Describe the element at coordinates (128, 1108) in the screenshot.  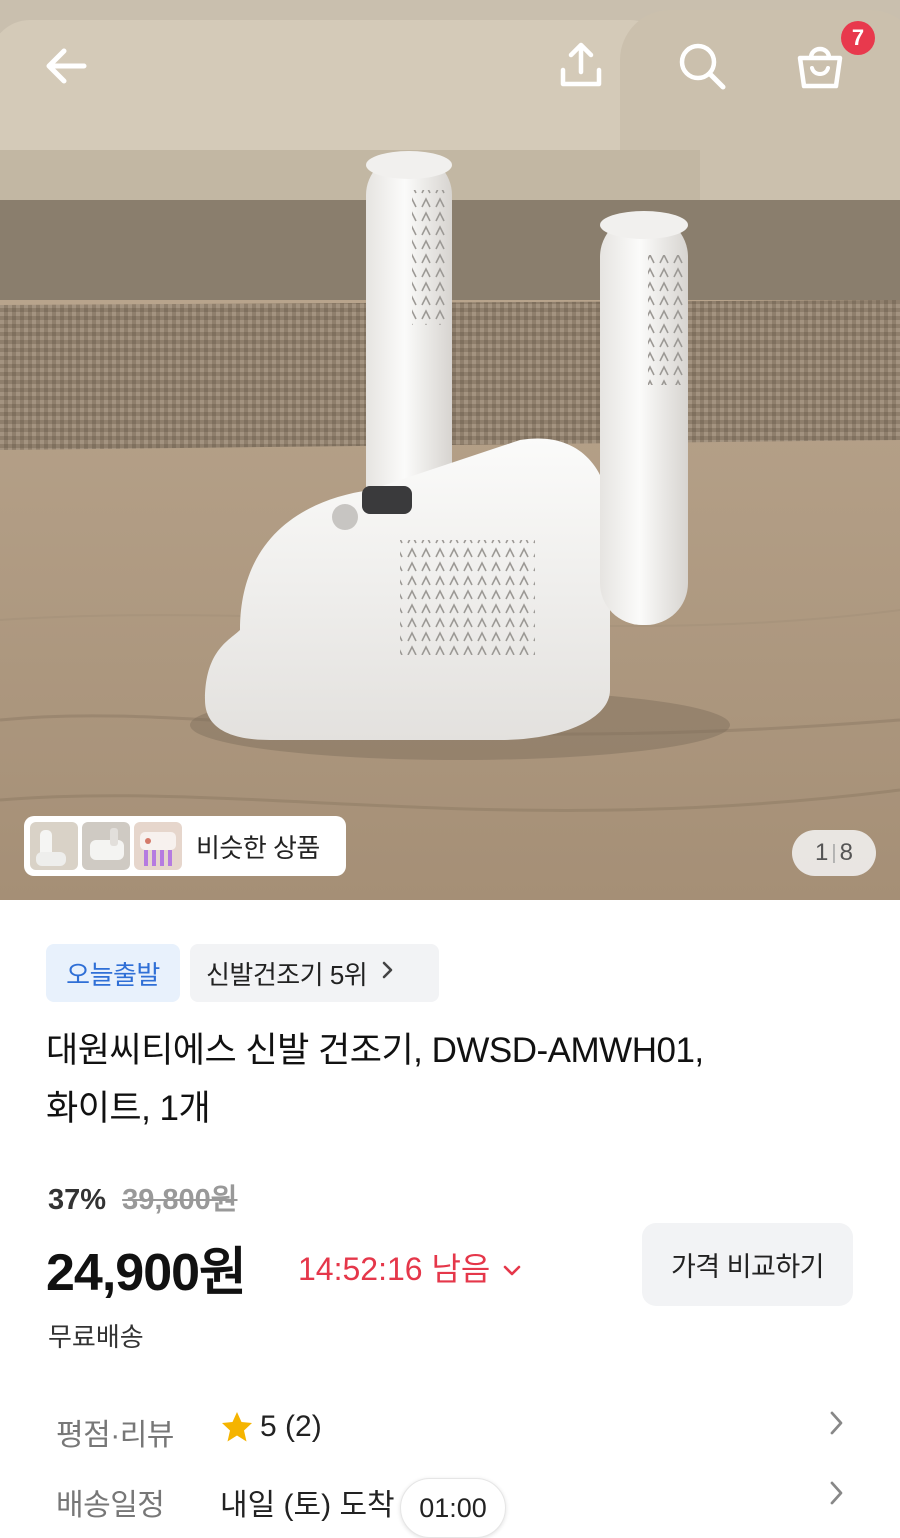
I see `product-title-line2: 화이트, 1개` at that location.